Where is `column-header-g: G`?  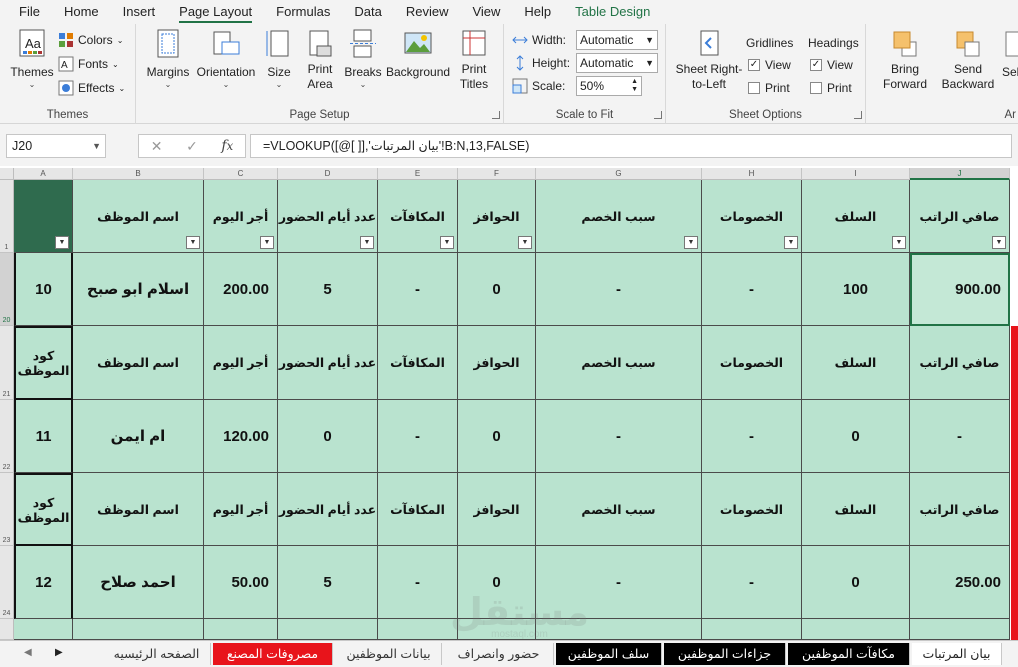 column-header-g: G is located at coordinates (619, 174).